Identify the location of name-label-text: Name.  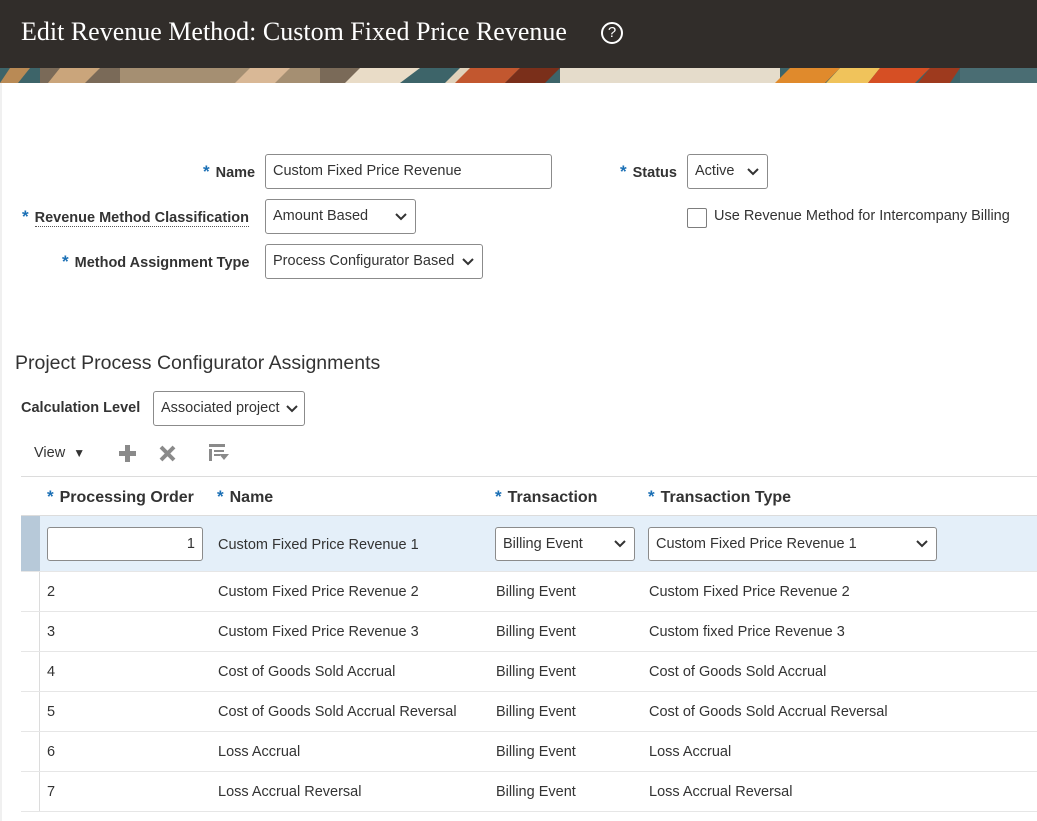
(235, 173).